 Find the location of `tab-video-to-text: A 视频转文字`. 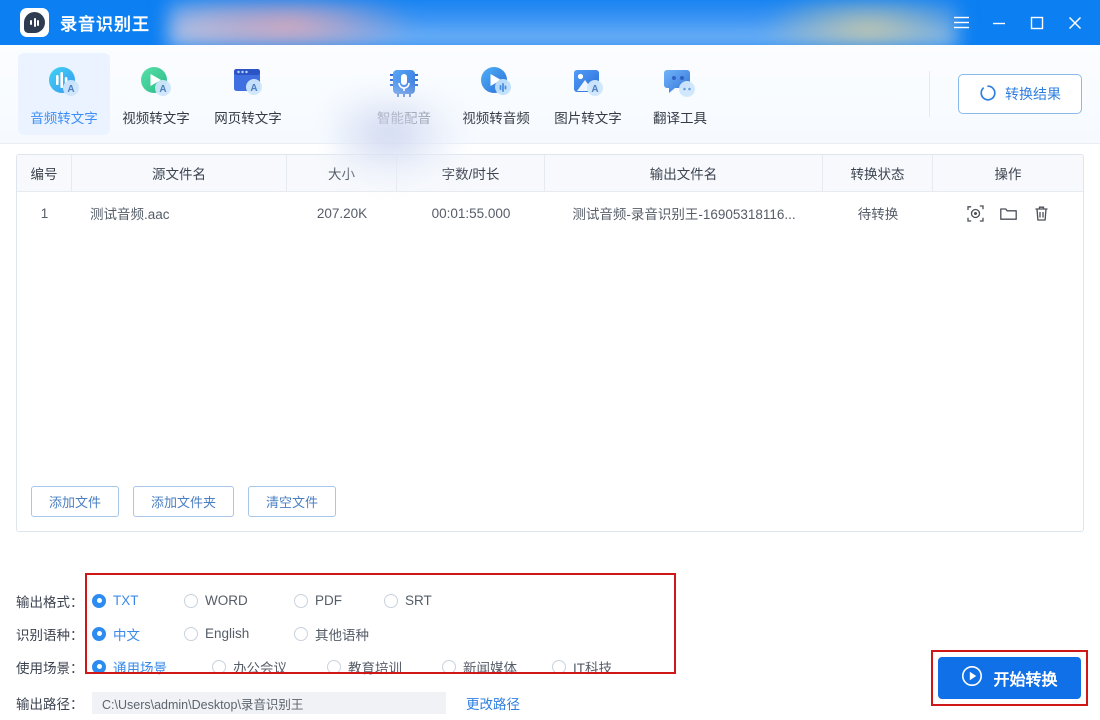

tab-video-to-text: A 视频转文字 is located at coordinates (156, 94).